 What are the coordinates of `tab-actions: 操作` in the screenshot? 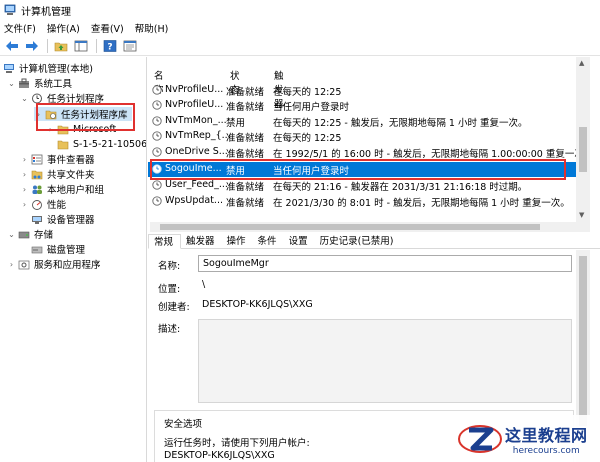 It's located at (237, 240).